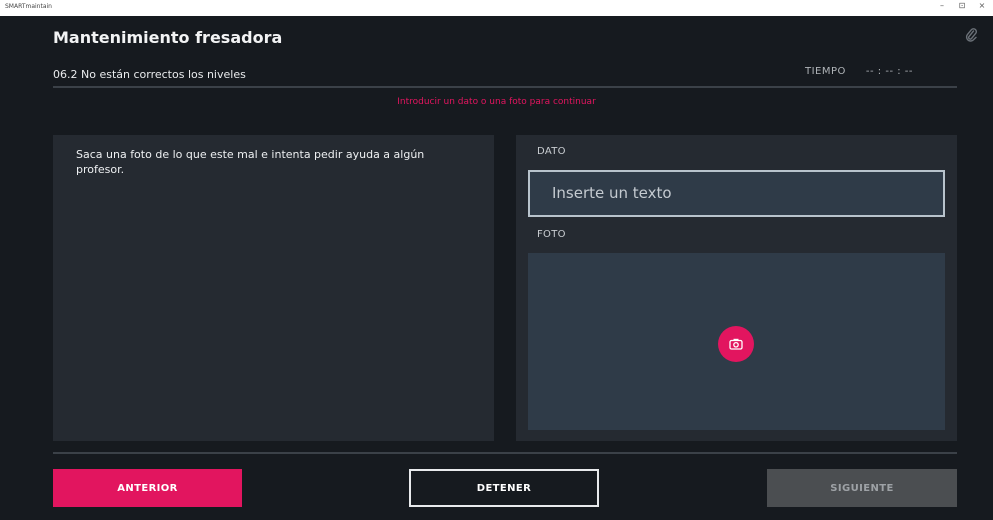 The width and height of the screenshot is (993, 520). Describe the element at coordinates (971, 35) in the screenshot. I see `paperclip-icon` at that location.